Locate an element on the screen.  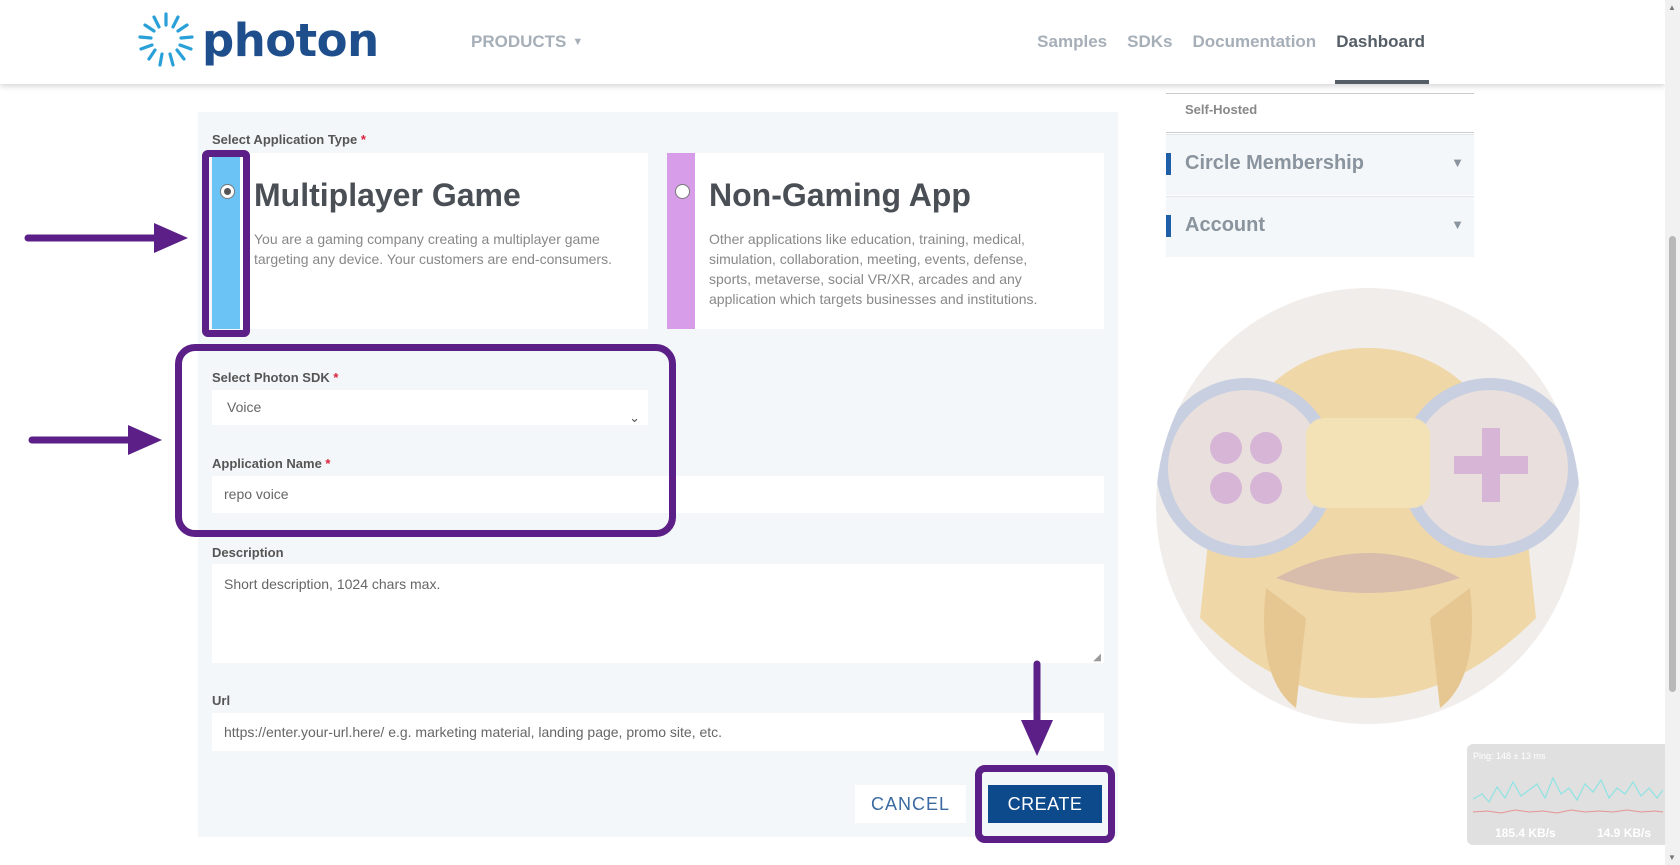
nav-sdks: SDKs is located at coordinates (1149, 42).